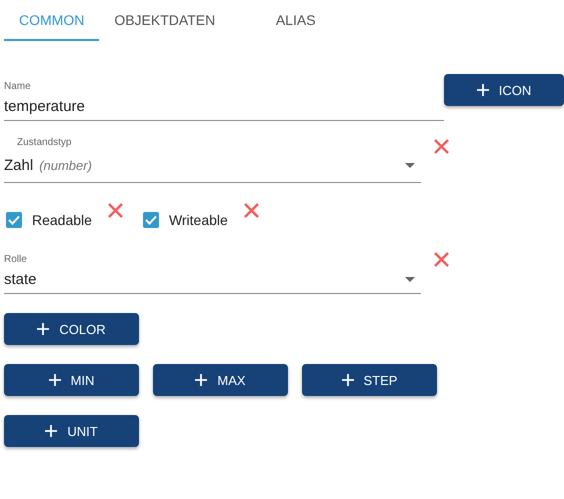 Image resolution: width=564 pixels, height=499 pixels. Describe the element at coordinates (296, 20) in the screenshot. I see `tab: ALIAS` at that location.